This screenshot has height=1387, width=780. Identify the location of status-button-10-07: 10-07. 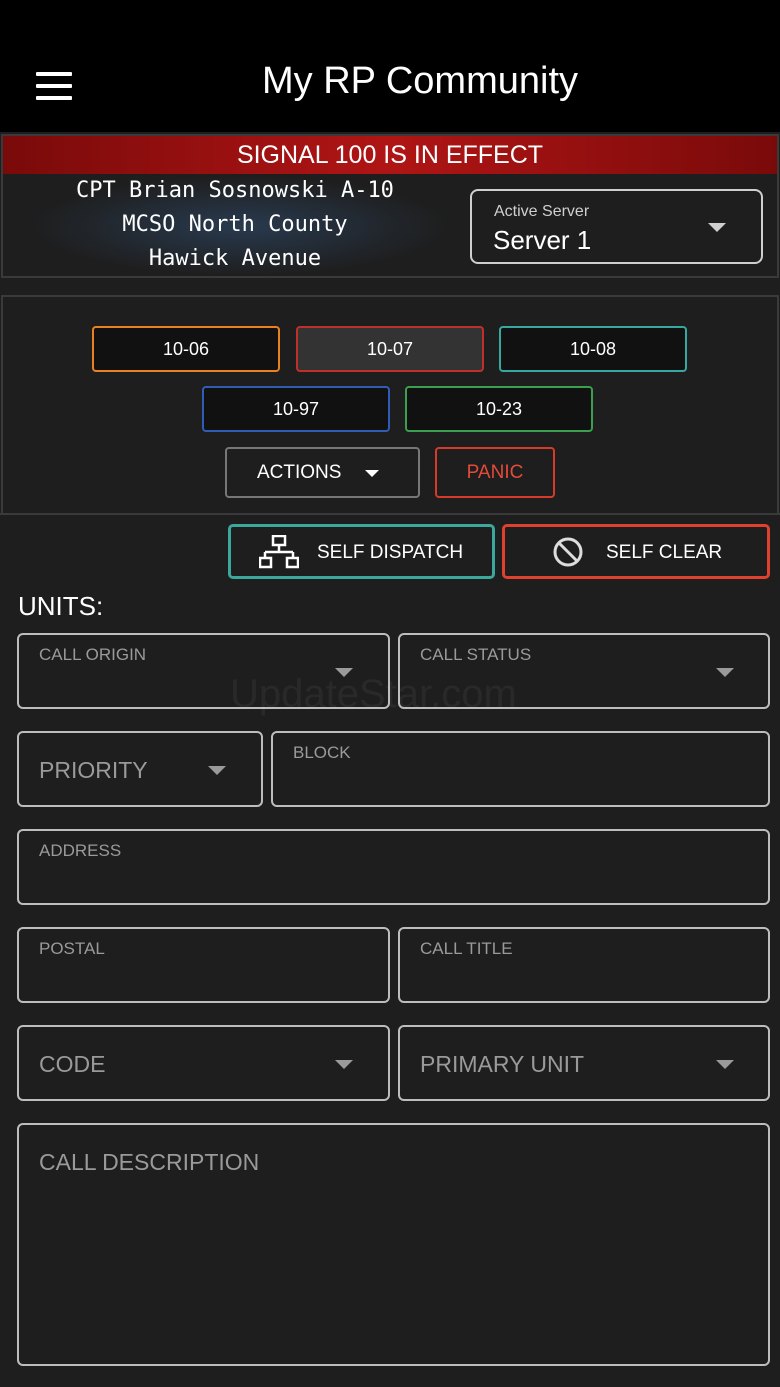
(390, 349).